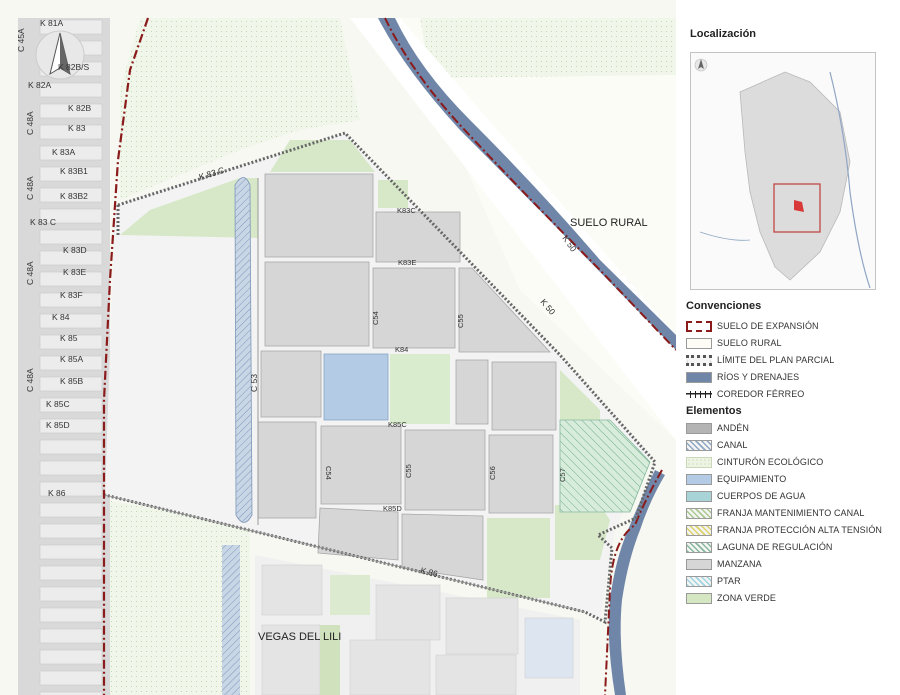 Image resolution: width=900 pixels, height=695 pixels. What do you see at coordinates (71, 381) in the screenshot?
I see `street-label: K 85B` at bounding box center [71, 381].